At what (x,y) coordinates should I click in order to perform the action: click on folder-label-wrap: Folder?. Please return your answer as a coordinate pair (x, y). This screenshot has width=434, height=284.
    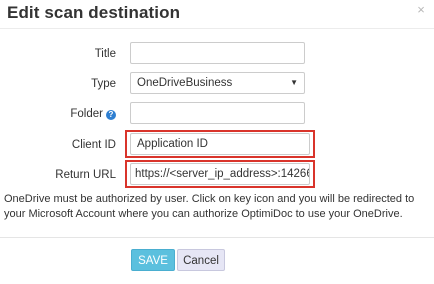
    Looking at the image, I should click on (93, 114).